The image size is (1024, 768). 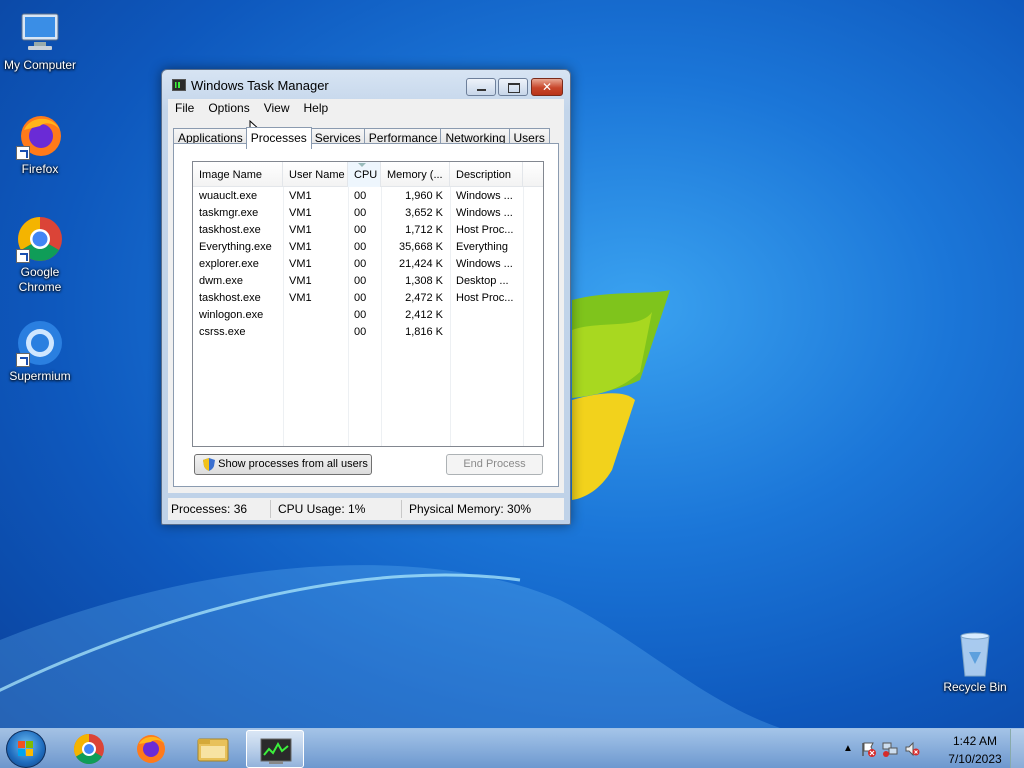 I want to click on computer-icon, so click(x=40, y=32).